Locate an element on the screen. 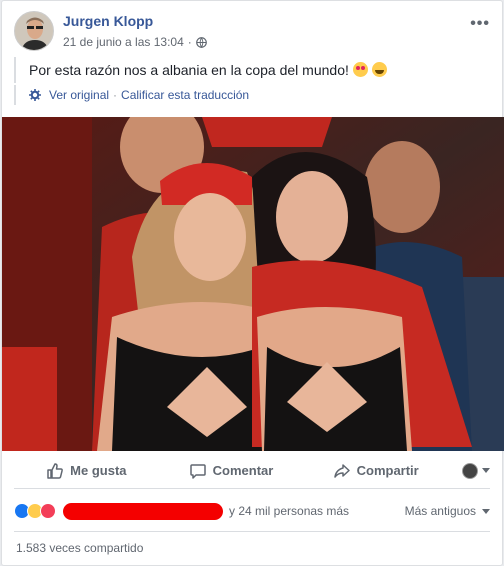 This screenshot has width=504, height=566. thumbs-up-icon is located at coordinates (55, 470).